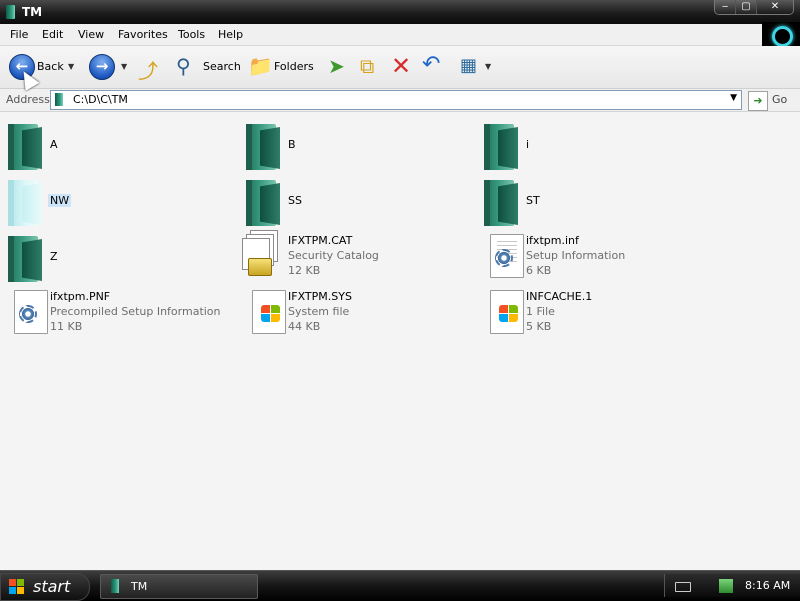  I want to click on folder-item: NW, so click(115, 200).